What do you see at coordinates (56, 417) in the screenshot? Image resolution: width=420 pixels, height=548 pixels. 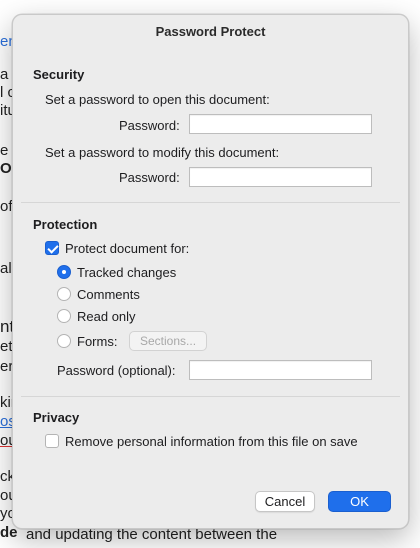 I see `privacy-section-title: Privacy` at bounding box center [56, 417].